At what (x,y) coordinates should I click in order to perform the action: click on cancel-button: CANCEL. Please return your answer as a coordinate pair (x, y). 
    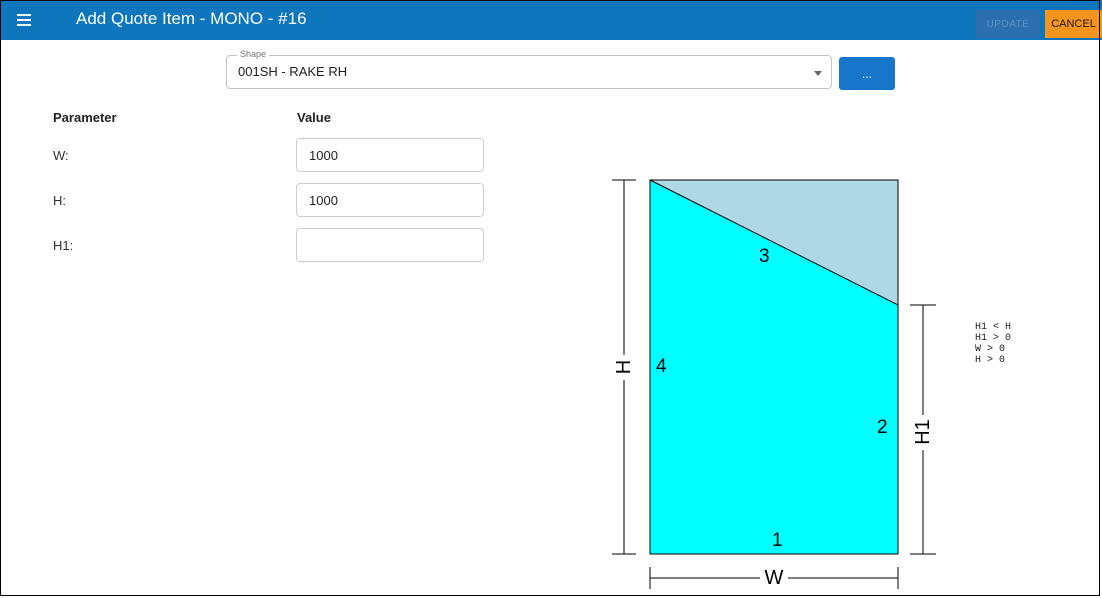
    Looking at the image, I should click on (1073, 24).